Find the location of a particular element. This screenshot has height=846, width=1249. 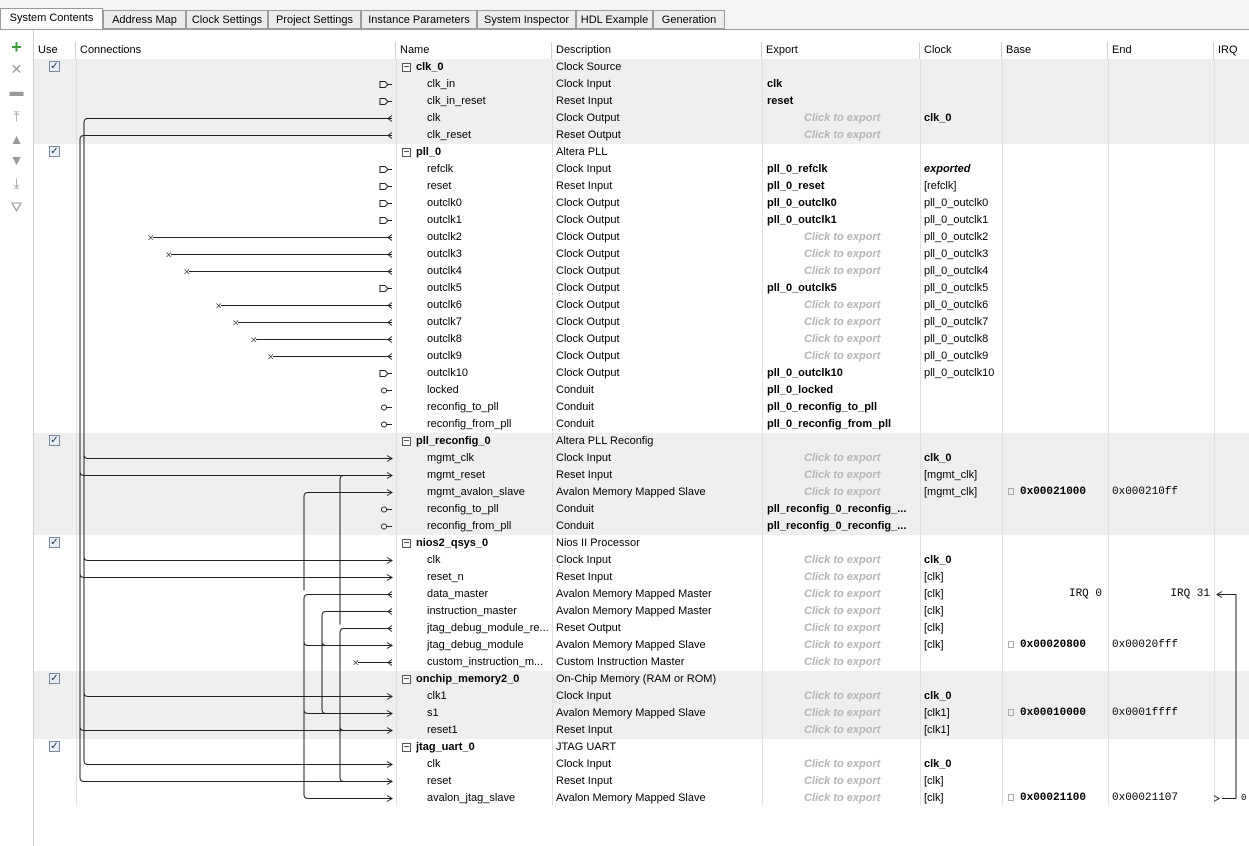

irq-arrow-icon is located at coordinates (1216, 798).